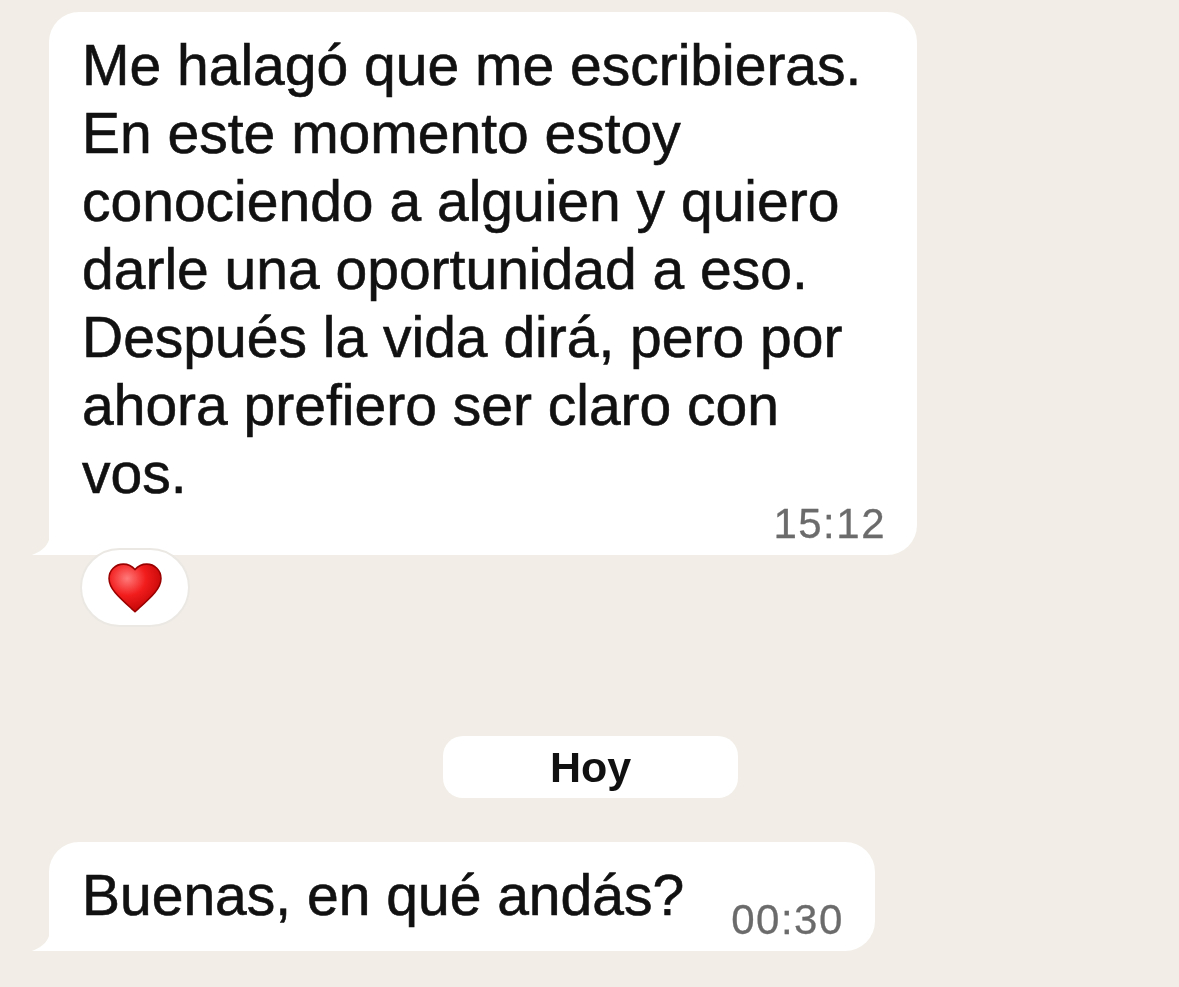  What do you see at coordinates (829, 524) in the screenshot?
I see `message-time: 15:12` at bounding box center [829, 524].